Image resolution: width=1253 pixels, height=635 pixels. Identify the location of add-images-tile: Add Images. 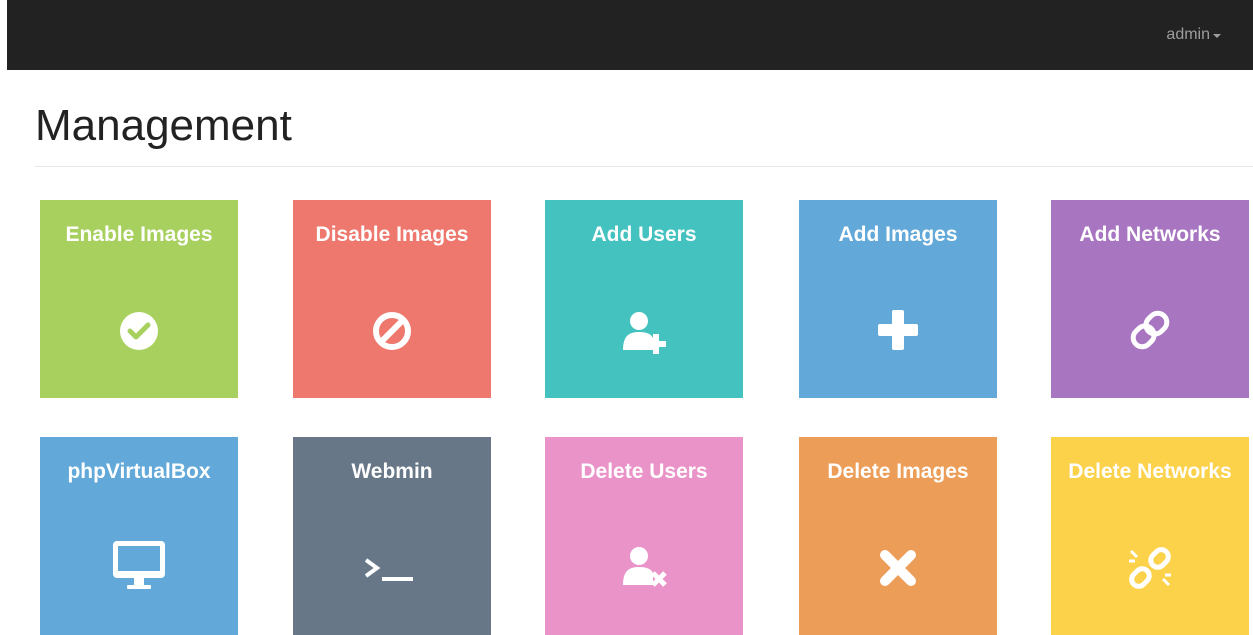
(898, 299).